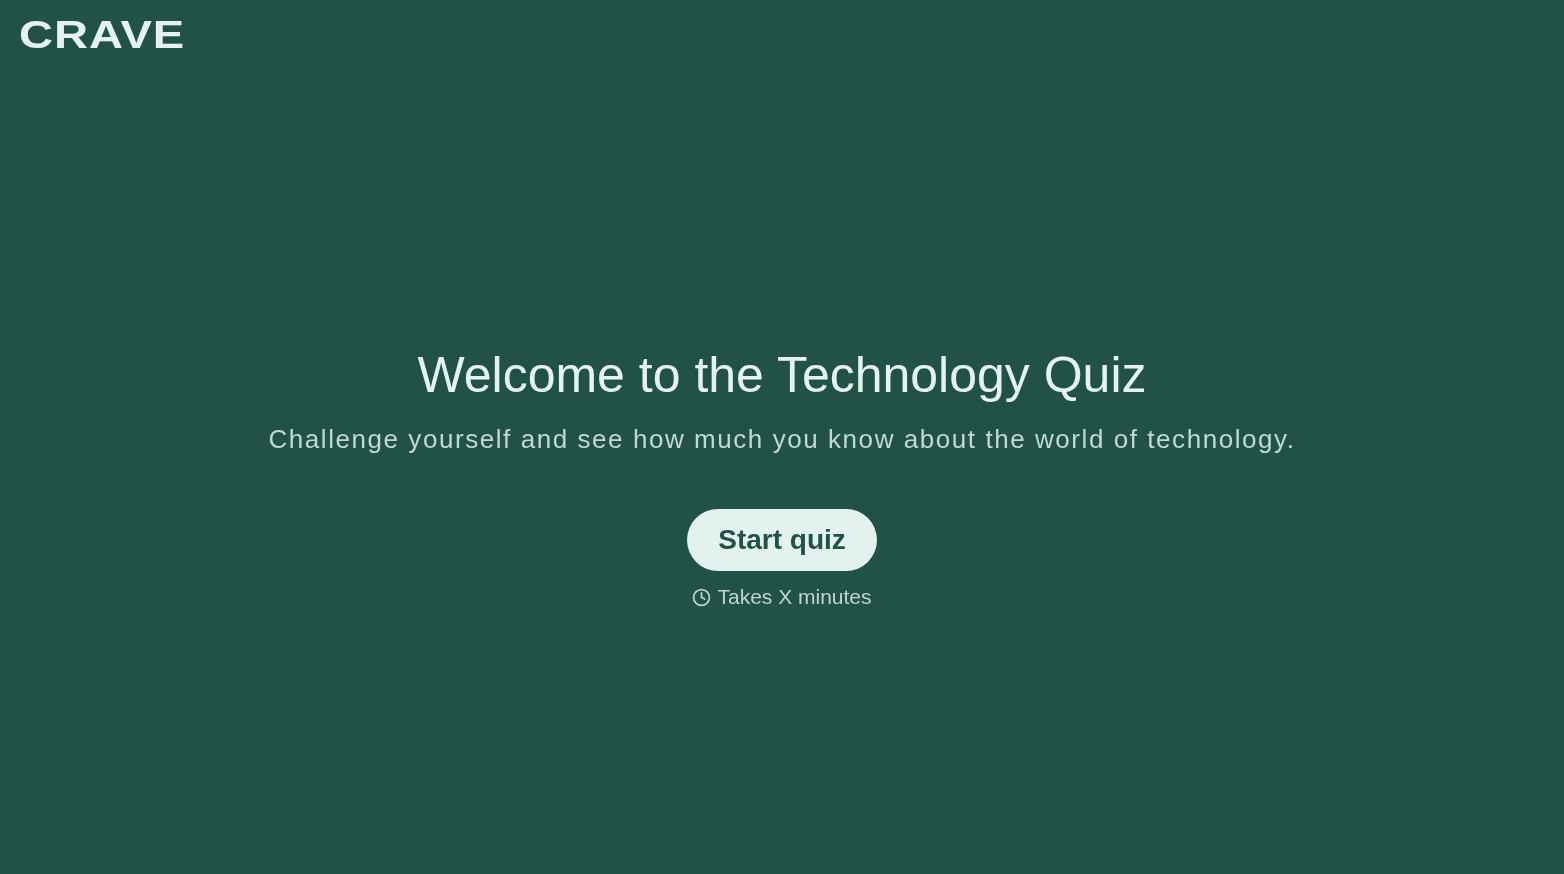 The width and height of the screenshot is (1564, 874). I want to click on start-quiz-button: Start quiz, so click(782, 540).